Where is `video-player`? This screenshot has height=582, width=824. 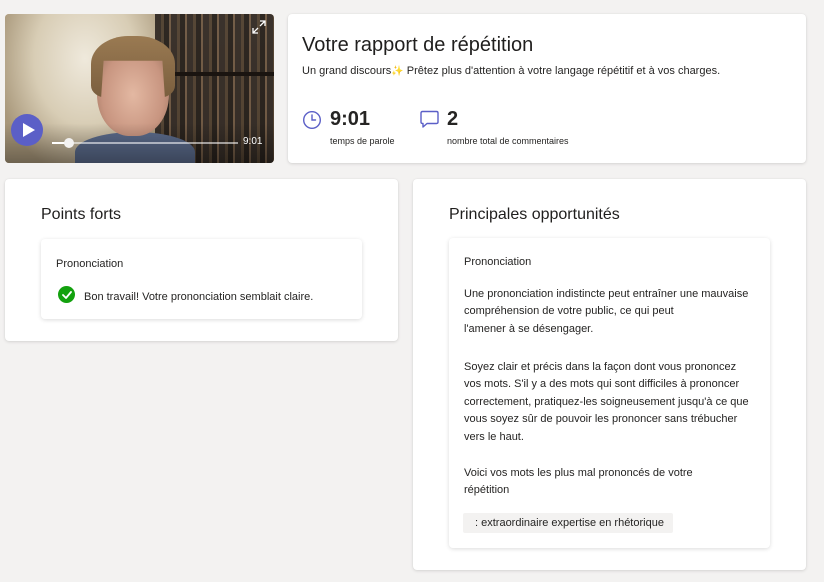
video-player is located at coordinates (139, 88).